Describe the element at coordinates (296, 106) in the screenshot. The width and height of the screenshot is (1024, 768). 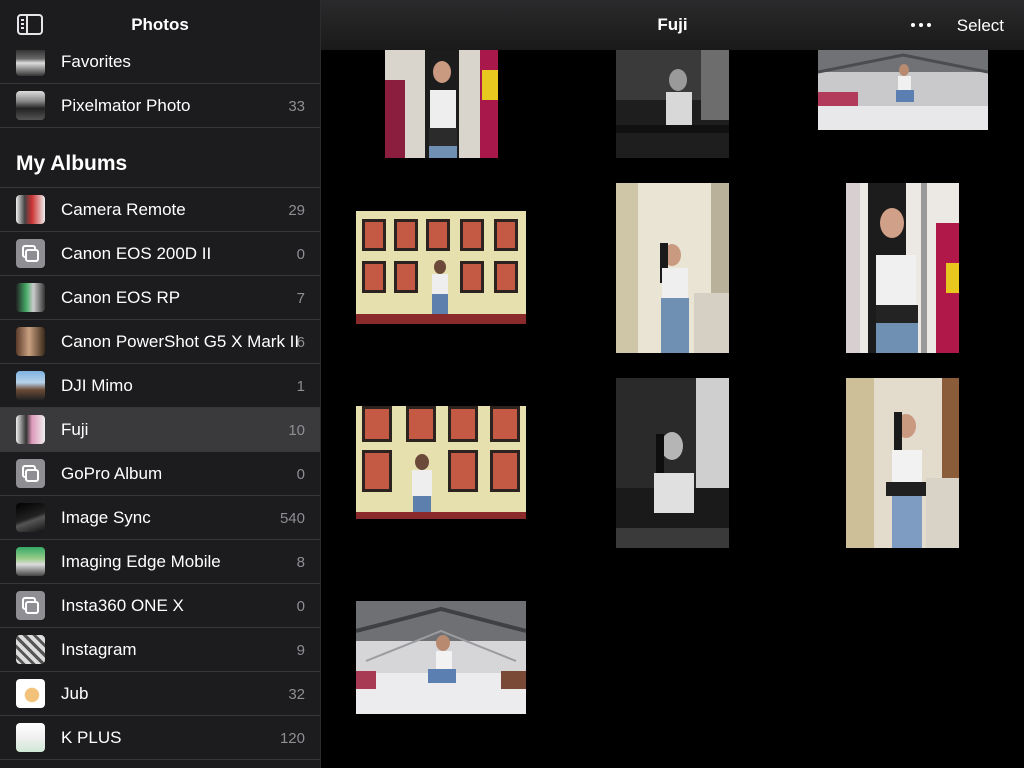
I see `sidebar-item-count: 33` at that location.